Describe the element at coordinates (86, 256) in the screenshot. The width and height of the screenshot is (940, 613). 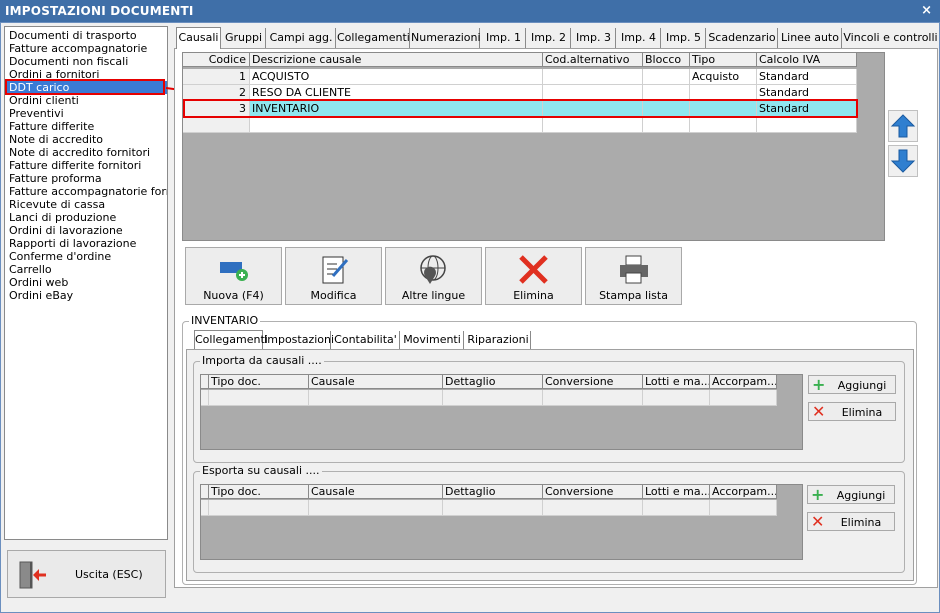
I see `list-item: Conferme d'ordine` at that location.